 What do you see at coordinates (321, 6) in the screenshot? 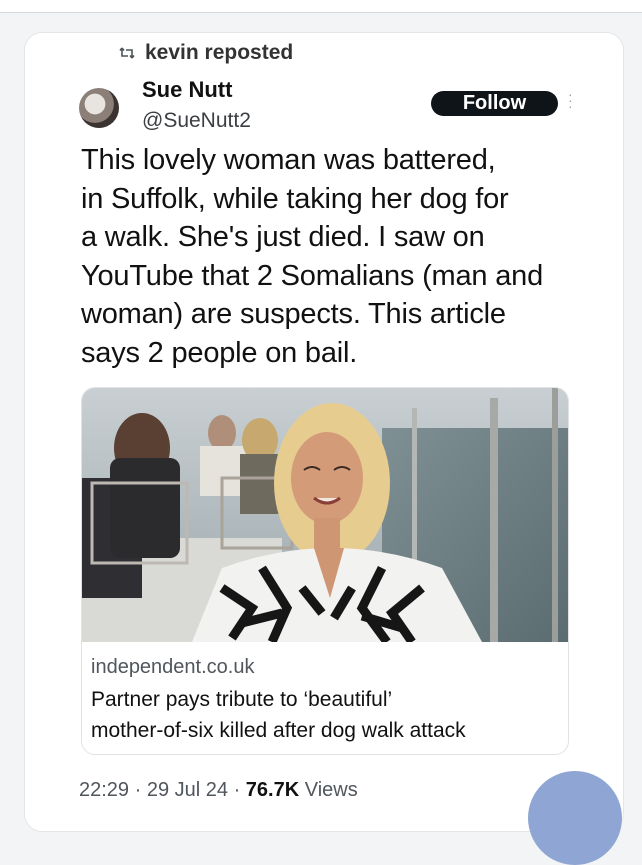
I see `top-bar` at bounding box center [321, 6].